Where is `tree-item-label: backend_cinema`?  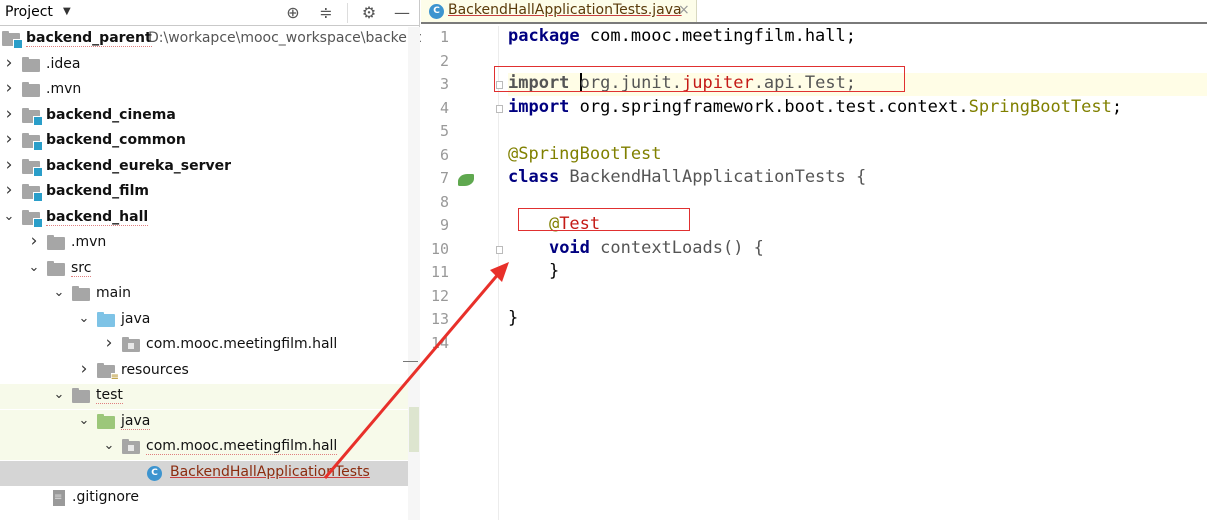 tree-item-label: backend_cinema is located at coordinates (111, 114).